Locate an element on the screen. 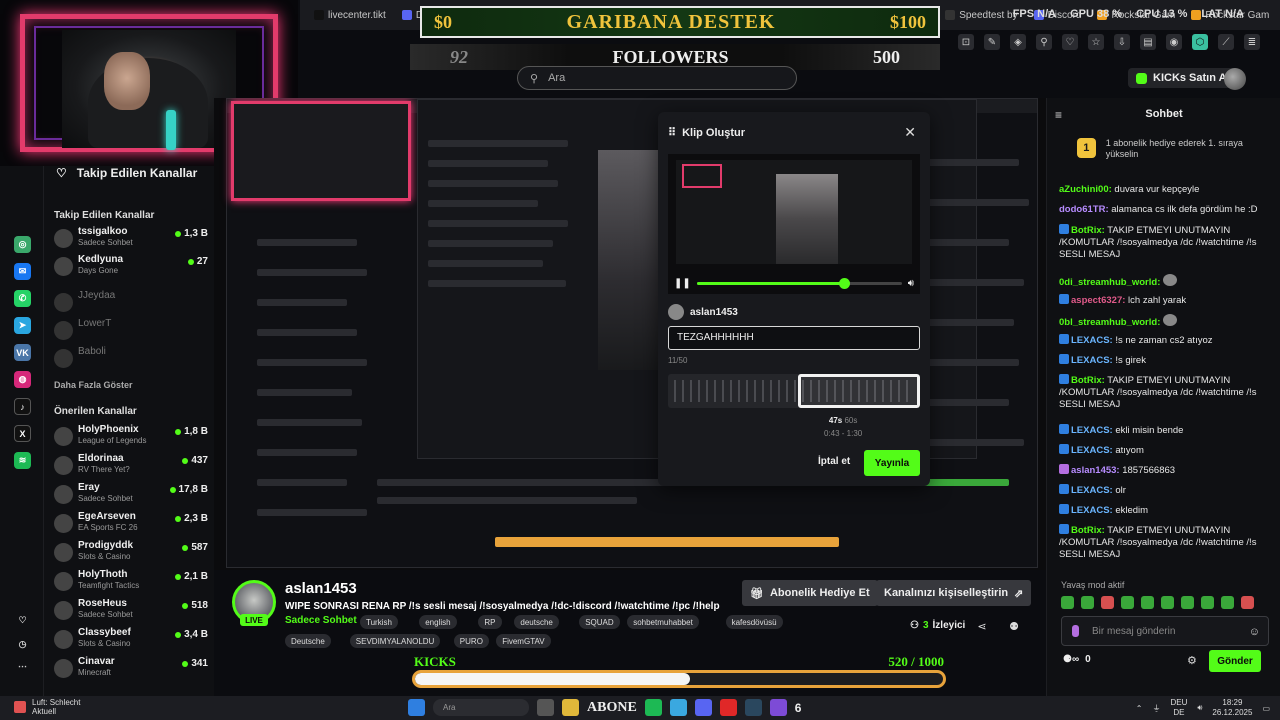 Image resolution: width=1280 pixels, height=720 pixels. drag-handle-icon: ⠿ is located at coordinates (672, 132).